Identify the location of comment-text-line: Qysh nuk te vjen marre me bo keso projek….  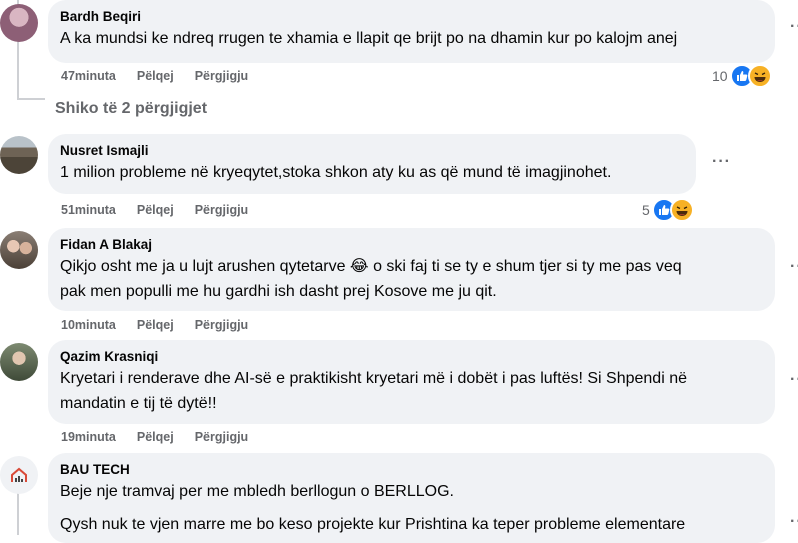
(373, 524).